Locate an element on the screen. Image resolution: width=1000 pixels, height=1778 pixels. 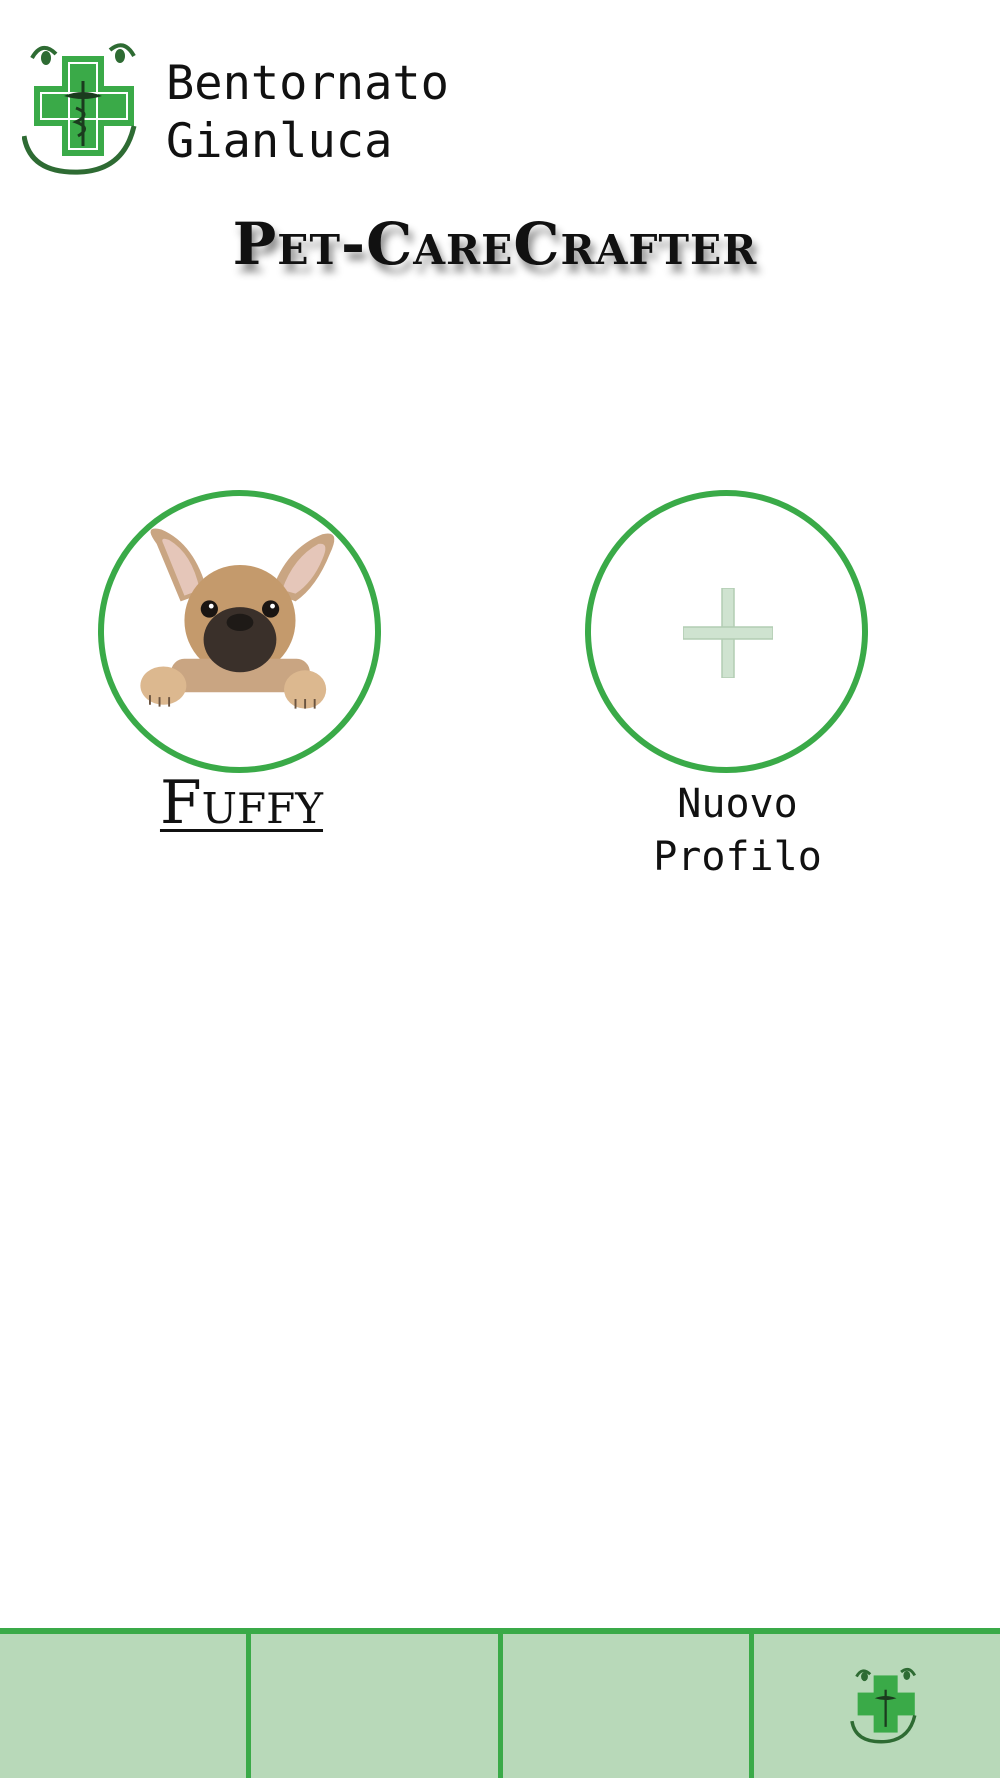
bottom-navigation is located at coordinates (500, 1703).